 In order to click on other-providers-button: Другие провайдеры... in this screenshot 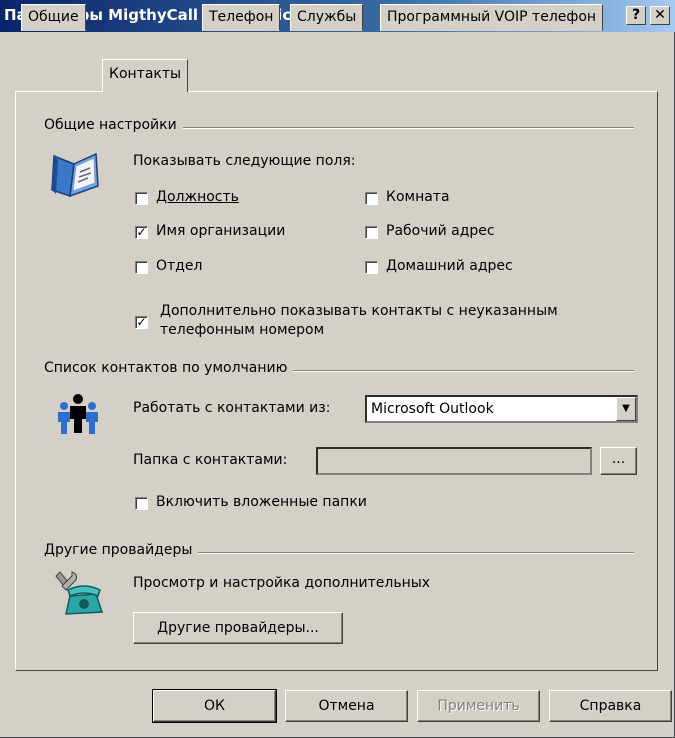, I will do `click(238, 628)`.